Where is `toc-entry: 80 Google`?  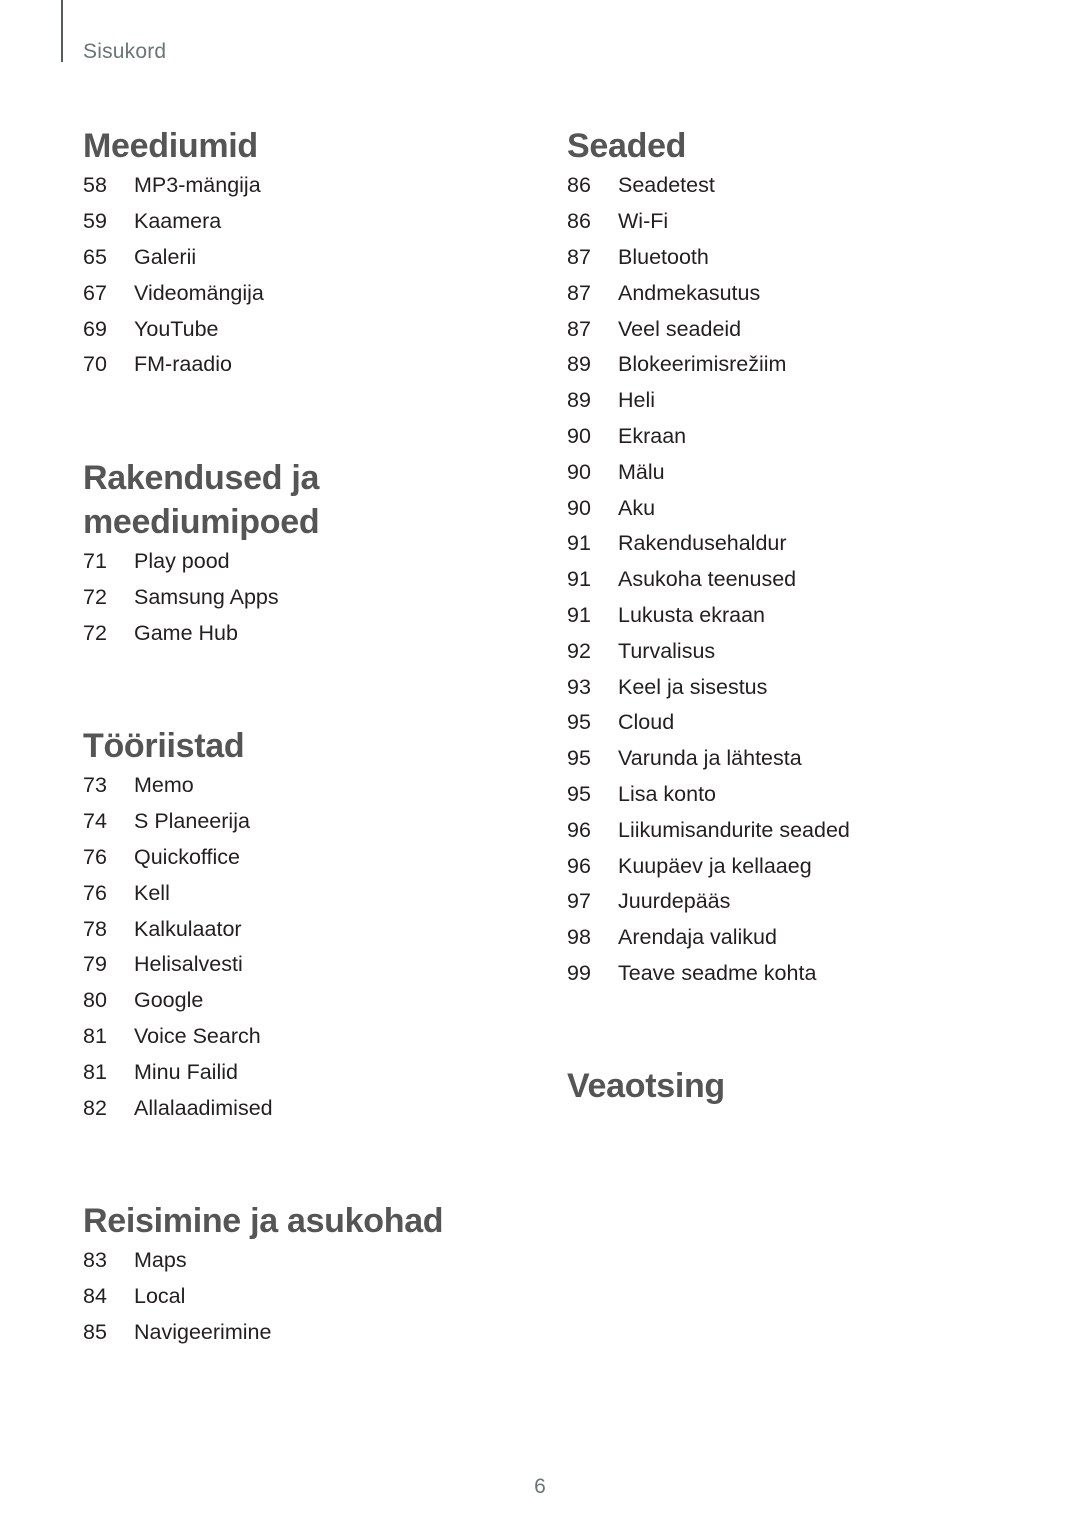
toc-entry: 80 Google is located at coordinates (303, 1001).